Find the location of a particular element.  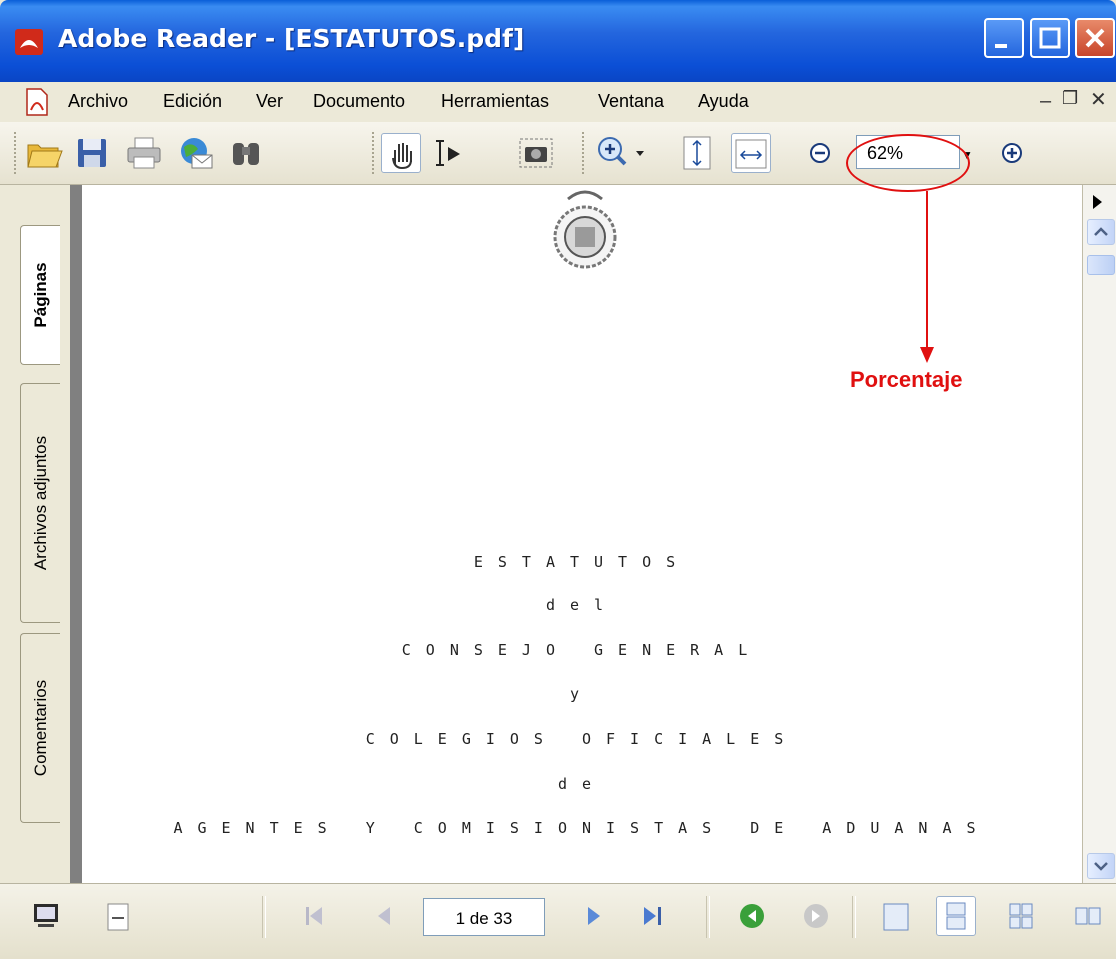

page-indicator: 1 de 33 is located at coordinates (484, 918).